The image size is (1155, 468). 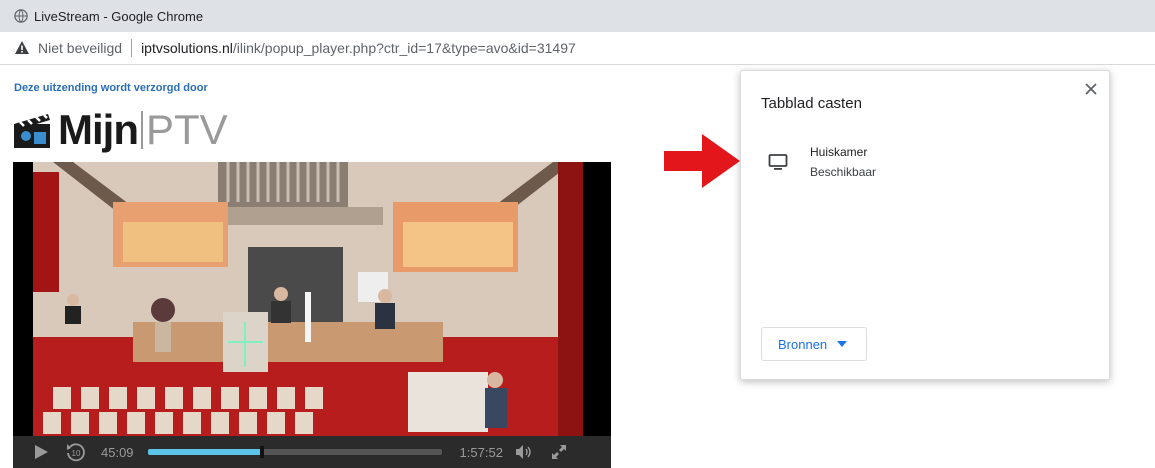 What do you see at coordinates (778, 162) in the screenshot?
I see `tv-icon` at bounding box center [778, 162].